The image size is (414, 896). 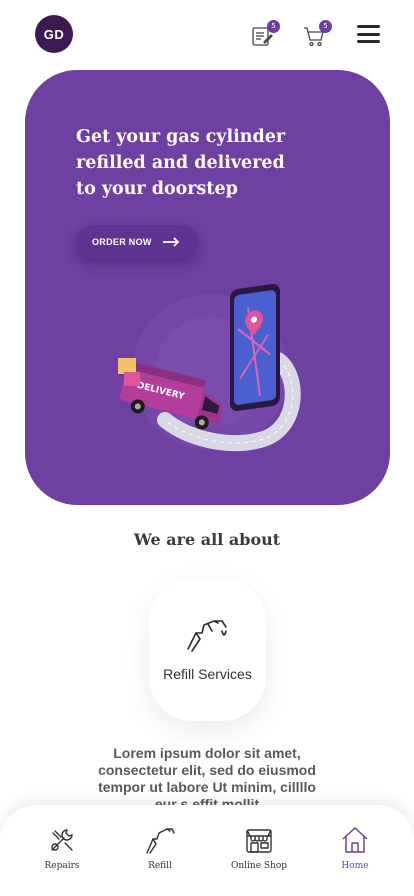 I want to click on nav-item-repairs: Repairs, so click(x=62, y=848).